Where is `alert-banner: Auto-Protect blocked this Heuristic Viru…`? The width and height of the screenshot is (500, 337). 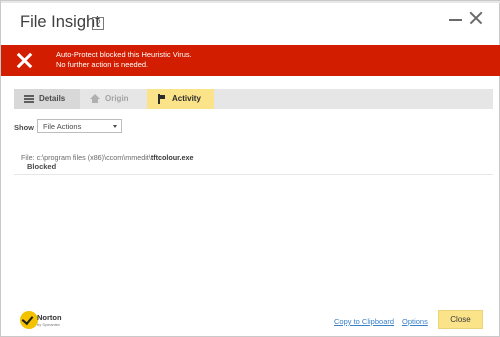
alert-banner: Auto-Protect blocked this Heuristic Viru… is located at coordinates (250, 60).